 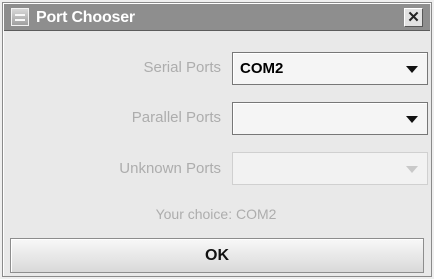 I want to click on serial-ports-selected-value: COM2, so click(x=262, y=68).